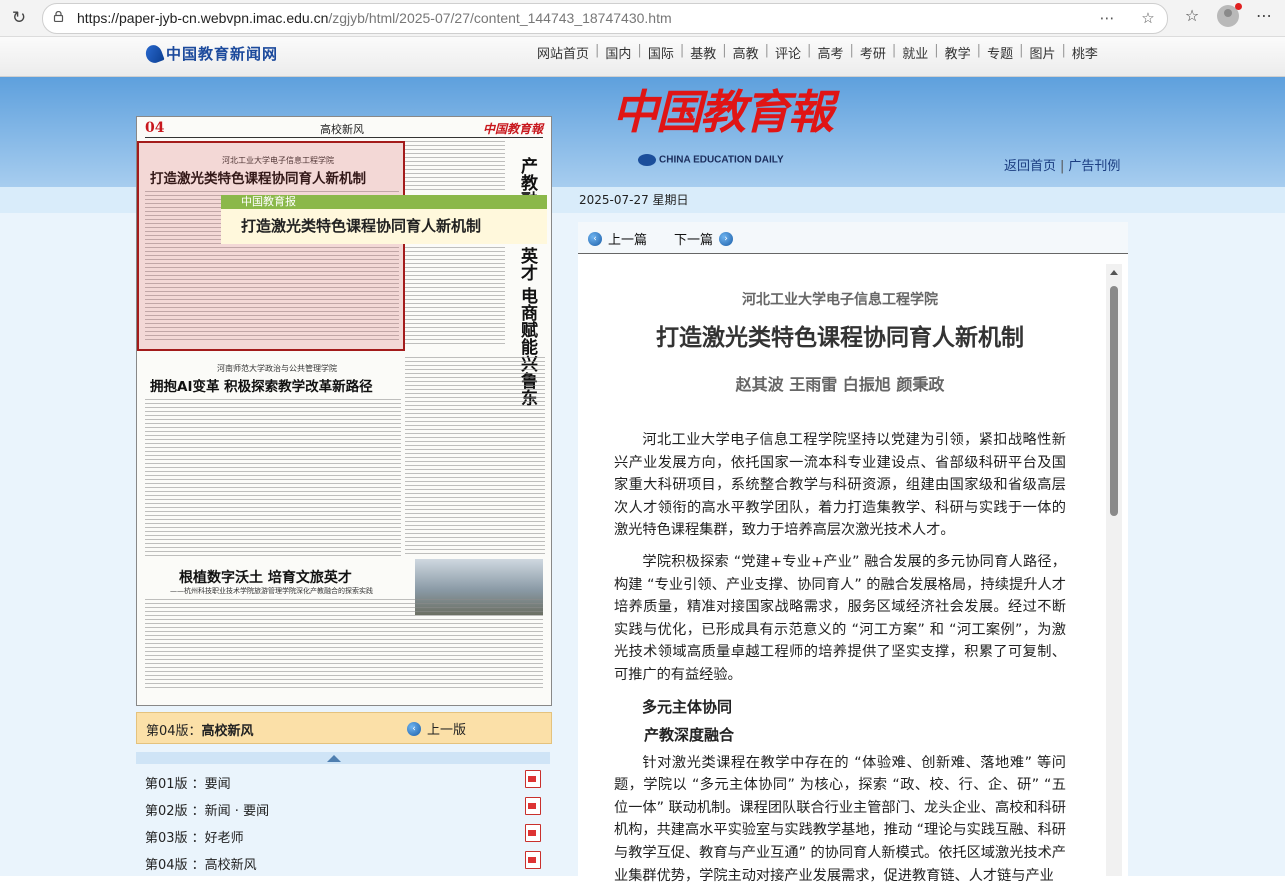 The width and height of the screenshot is (1285, 896). Describe the element at coordinates (746, 52) in the screenshot. I see `menu-item-higher-edu: 高教` at that location.